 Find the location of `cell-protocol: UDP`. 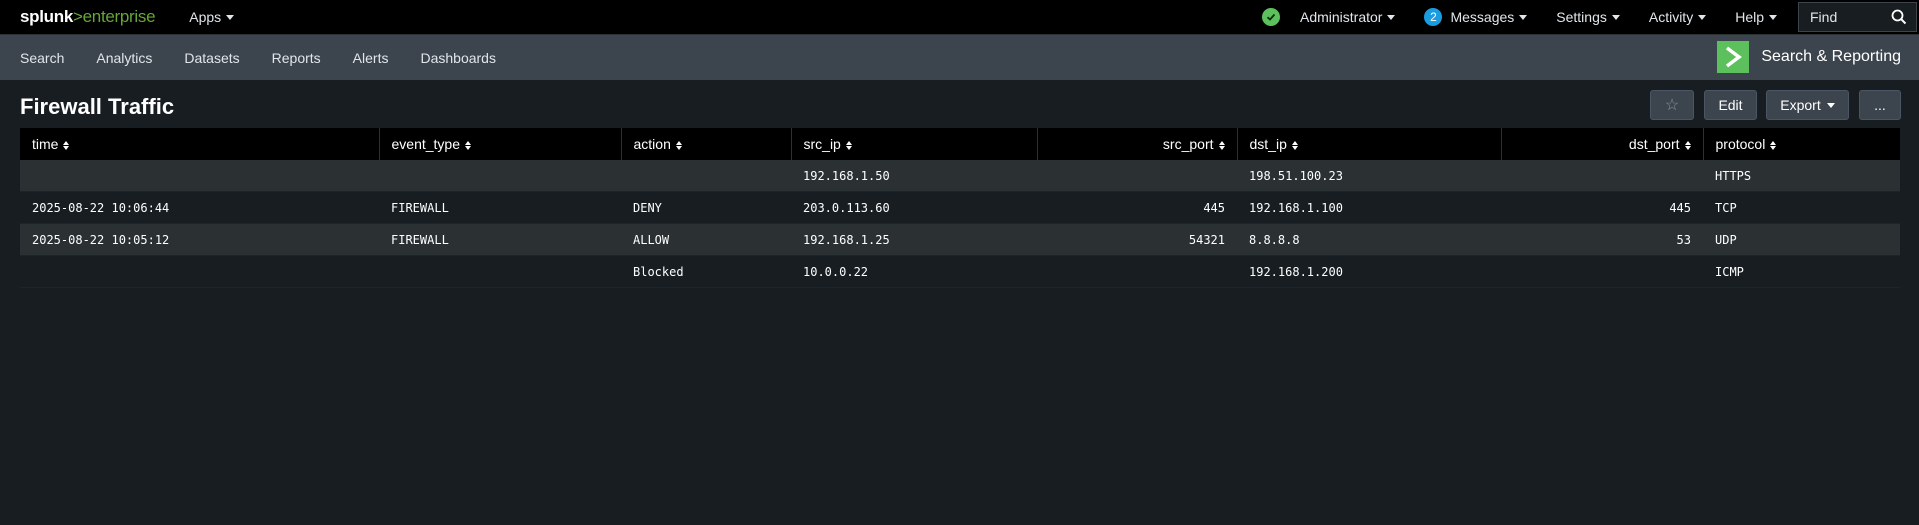

cell-protocol: UDP is located at coordinates (1801, 239).